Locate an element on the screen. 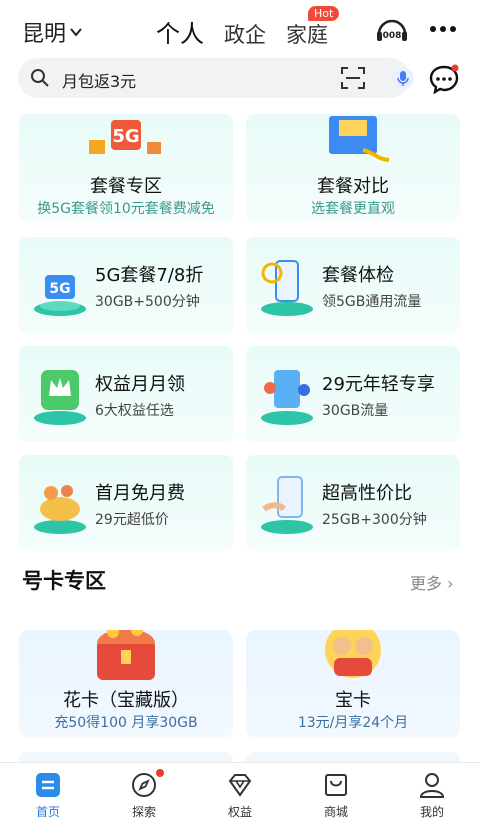 This screenshot has width=480, height=824. card-high-value: 超高性价比 25GB+300分钟 is located at coordinates (353, 503).